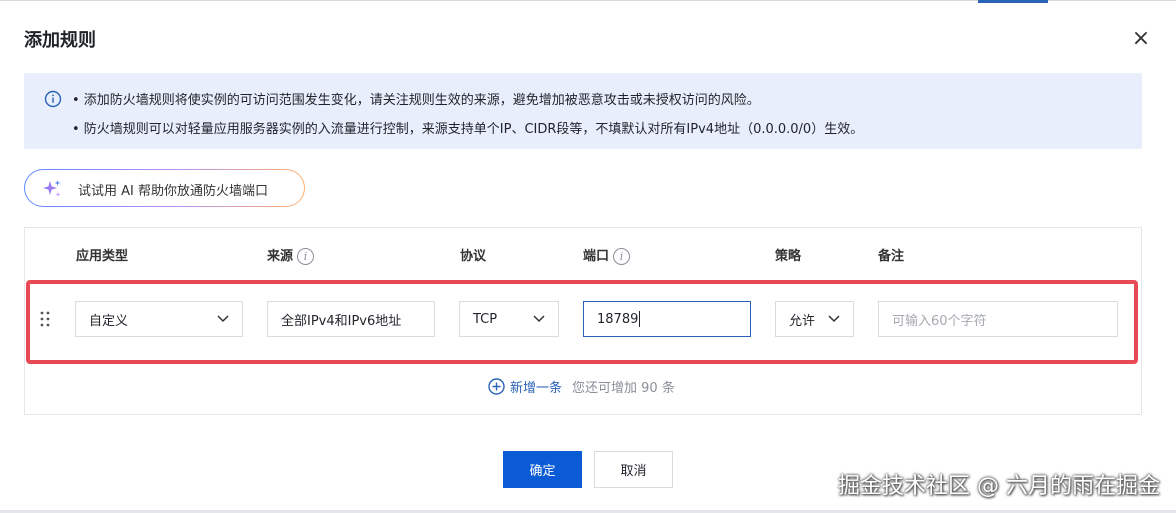 Image resolution: width=1176 pixels, height=513 pixels. I want to click on remark-input: 可输入60个字符, so click(998, 319).